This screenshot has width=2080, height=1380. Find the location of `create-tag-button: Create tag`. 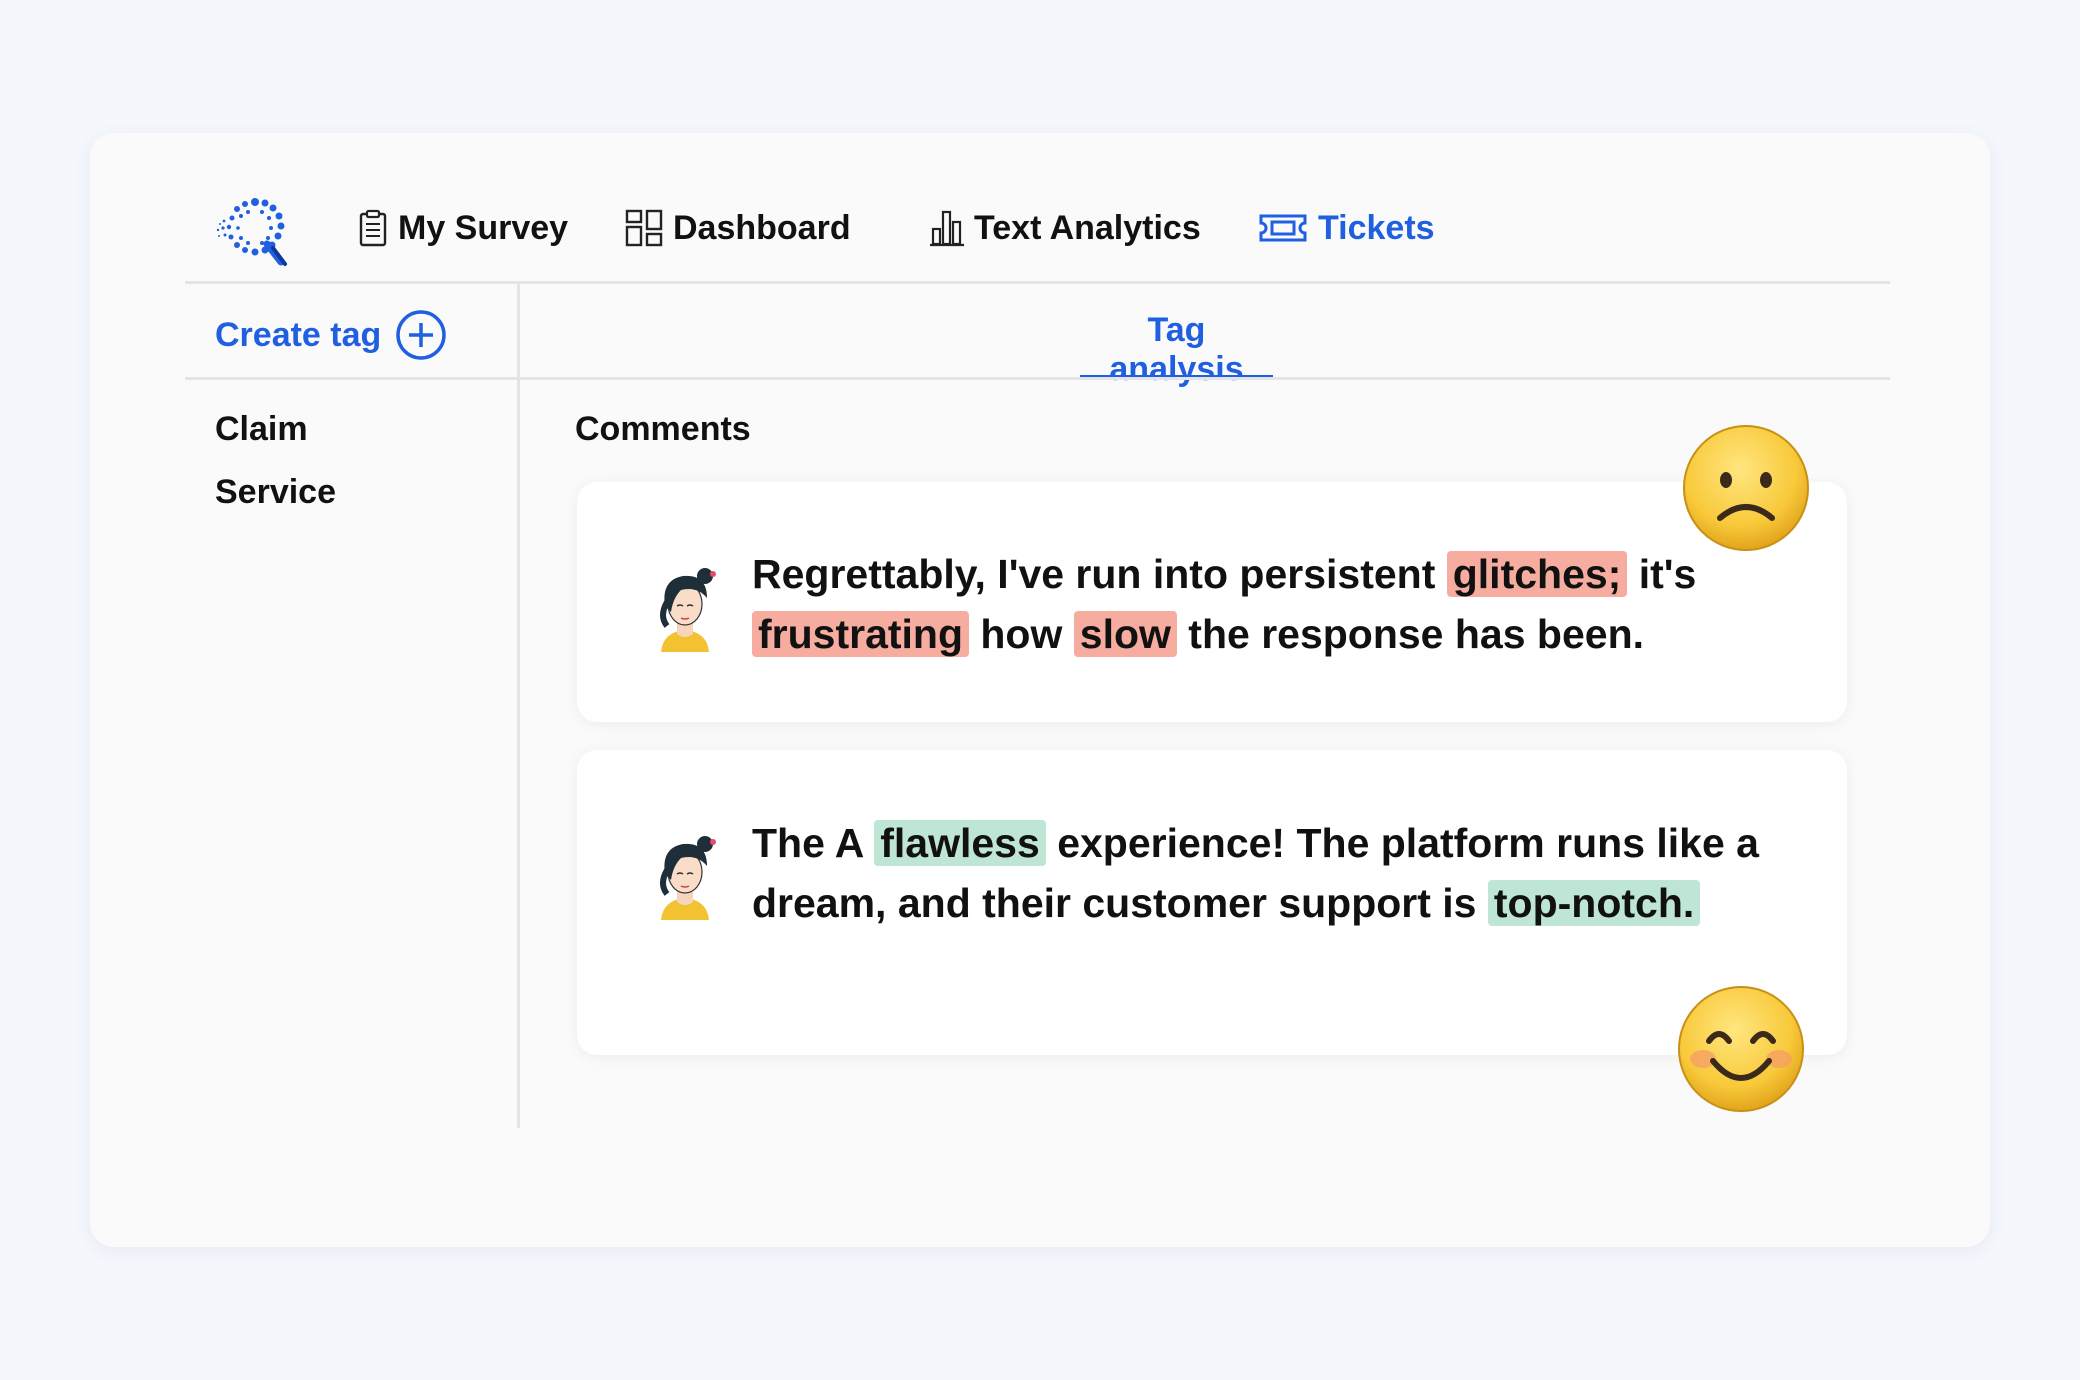

create-tag-button: Create tag is located at coordinates (331, 335).